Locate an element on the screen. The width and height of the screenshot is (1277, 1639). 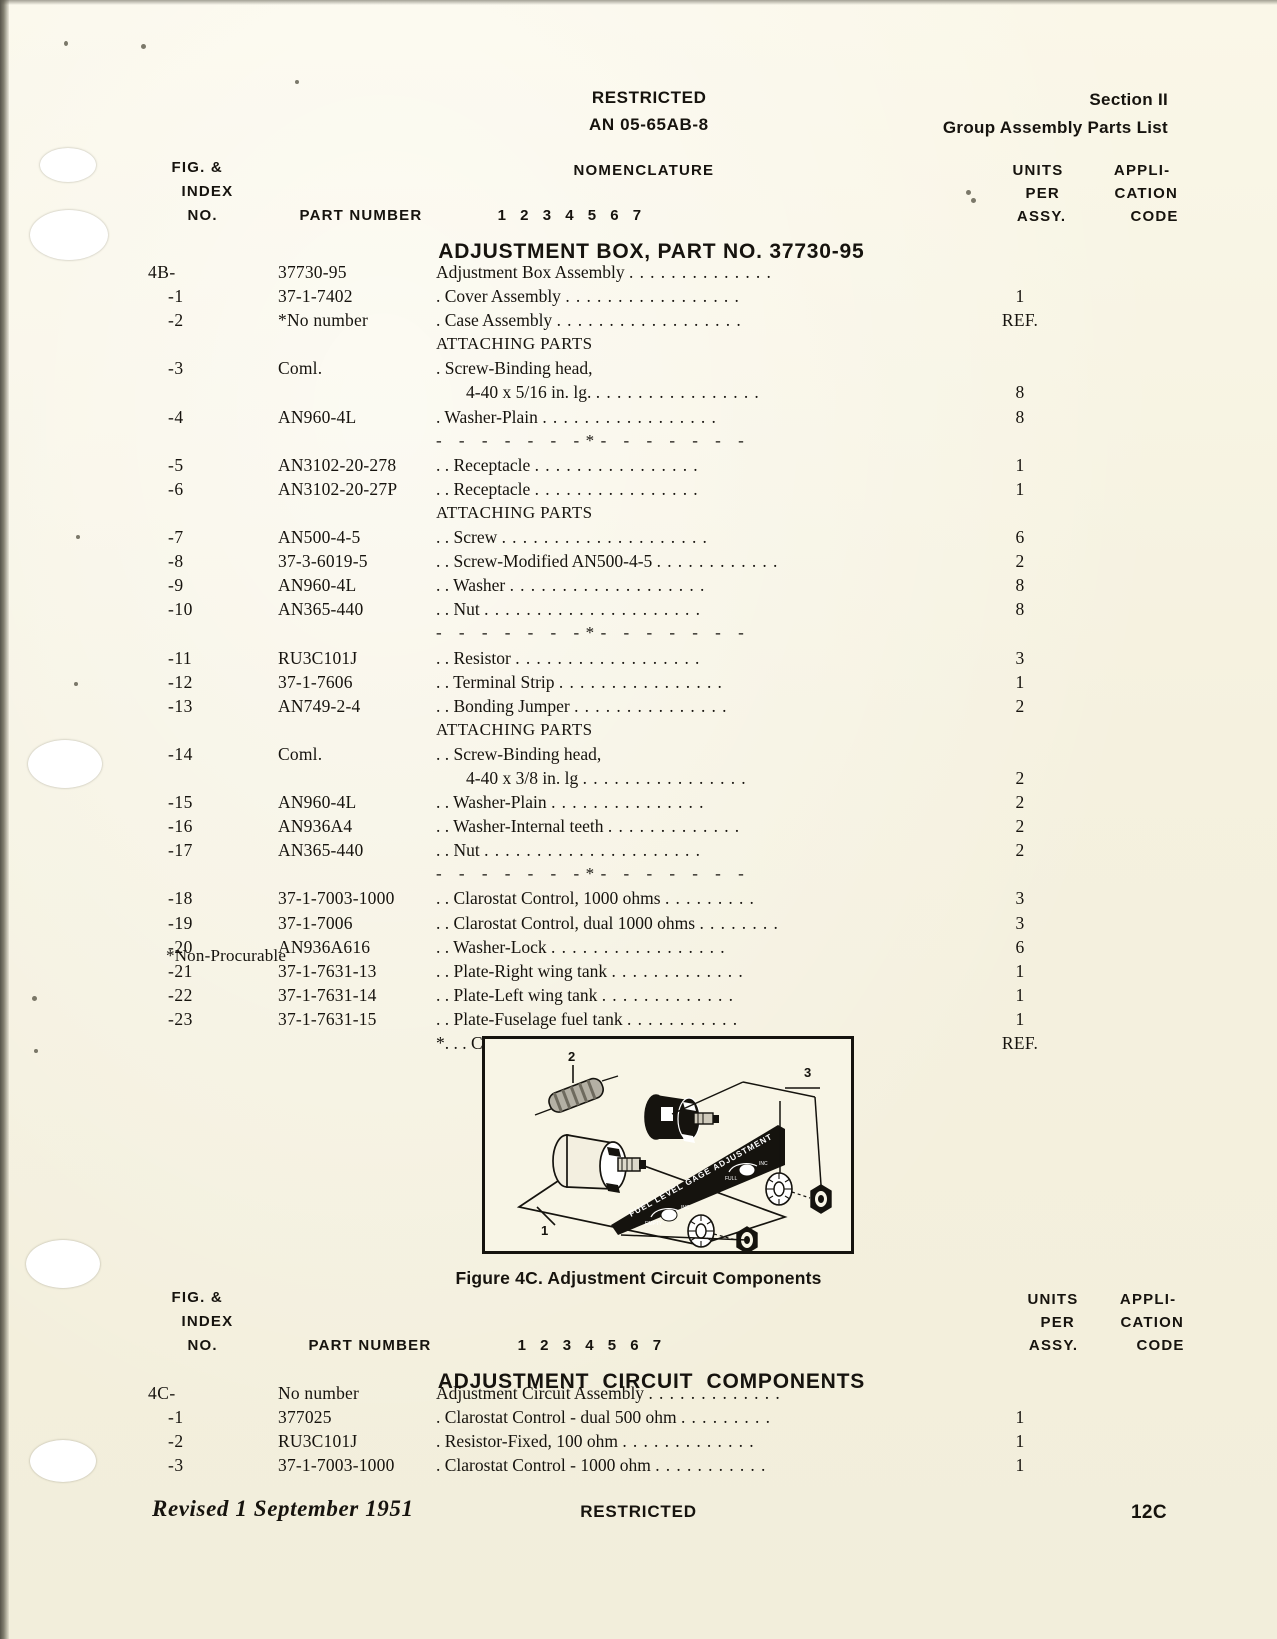
fig-index-cell: -23 is located at coordinates (180, 1018).